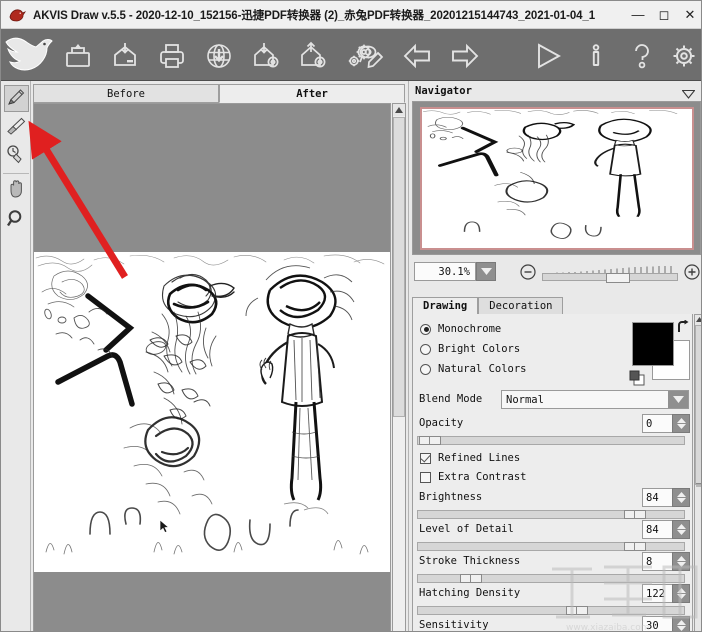 This screenshot has width=702, height=632. What do you see at coordinates (17, 15) in the screenshot?
I see `akvis-bird-icon` at bounding box center [17, 15].